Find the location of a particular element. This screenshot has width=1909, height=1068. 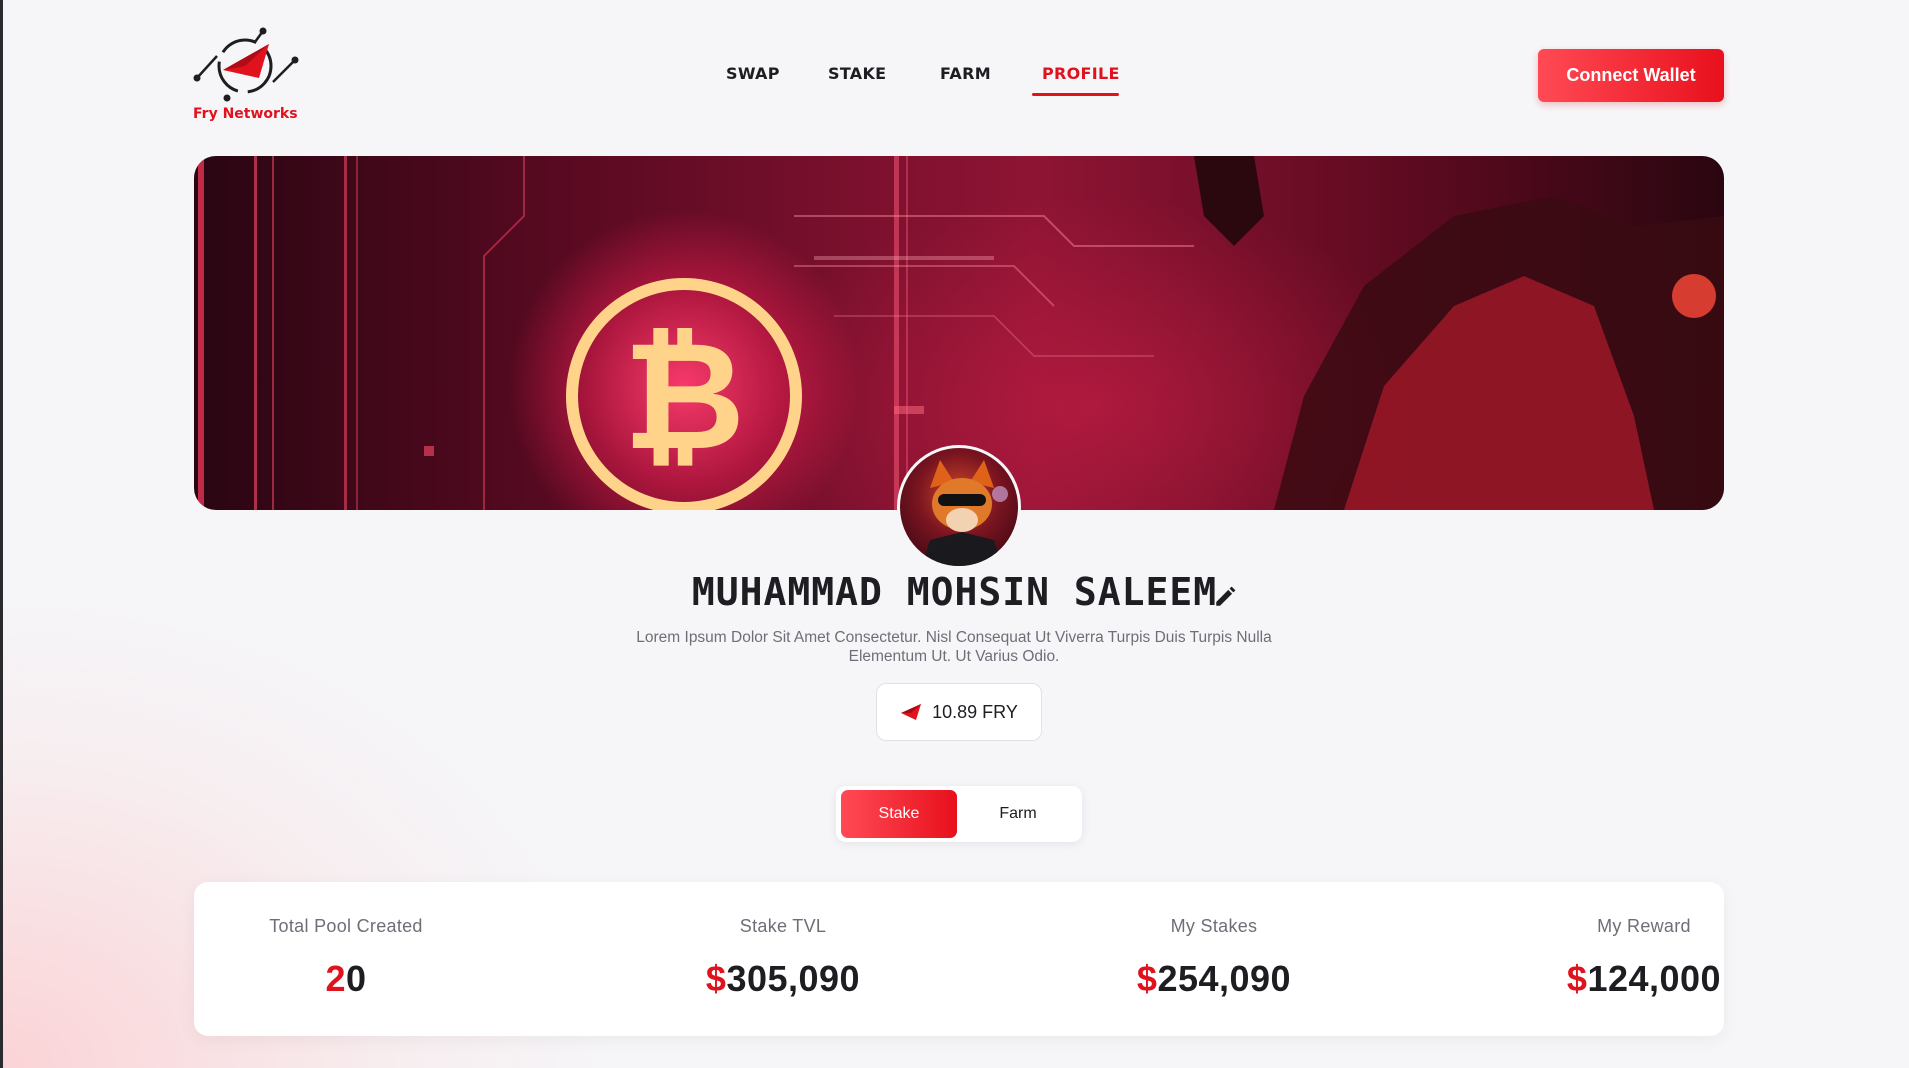

stat-value: $254,090 is located at coordinates (1214, 978).